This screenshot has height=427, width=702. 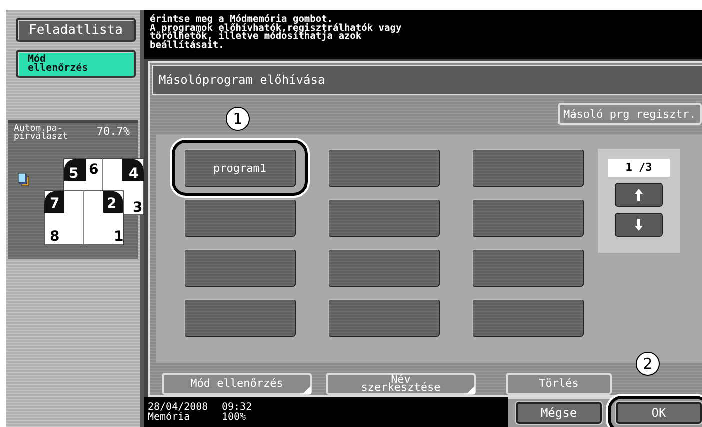 I want to click on scroll-up-button, so click(x=639, y=195).